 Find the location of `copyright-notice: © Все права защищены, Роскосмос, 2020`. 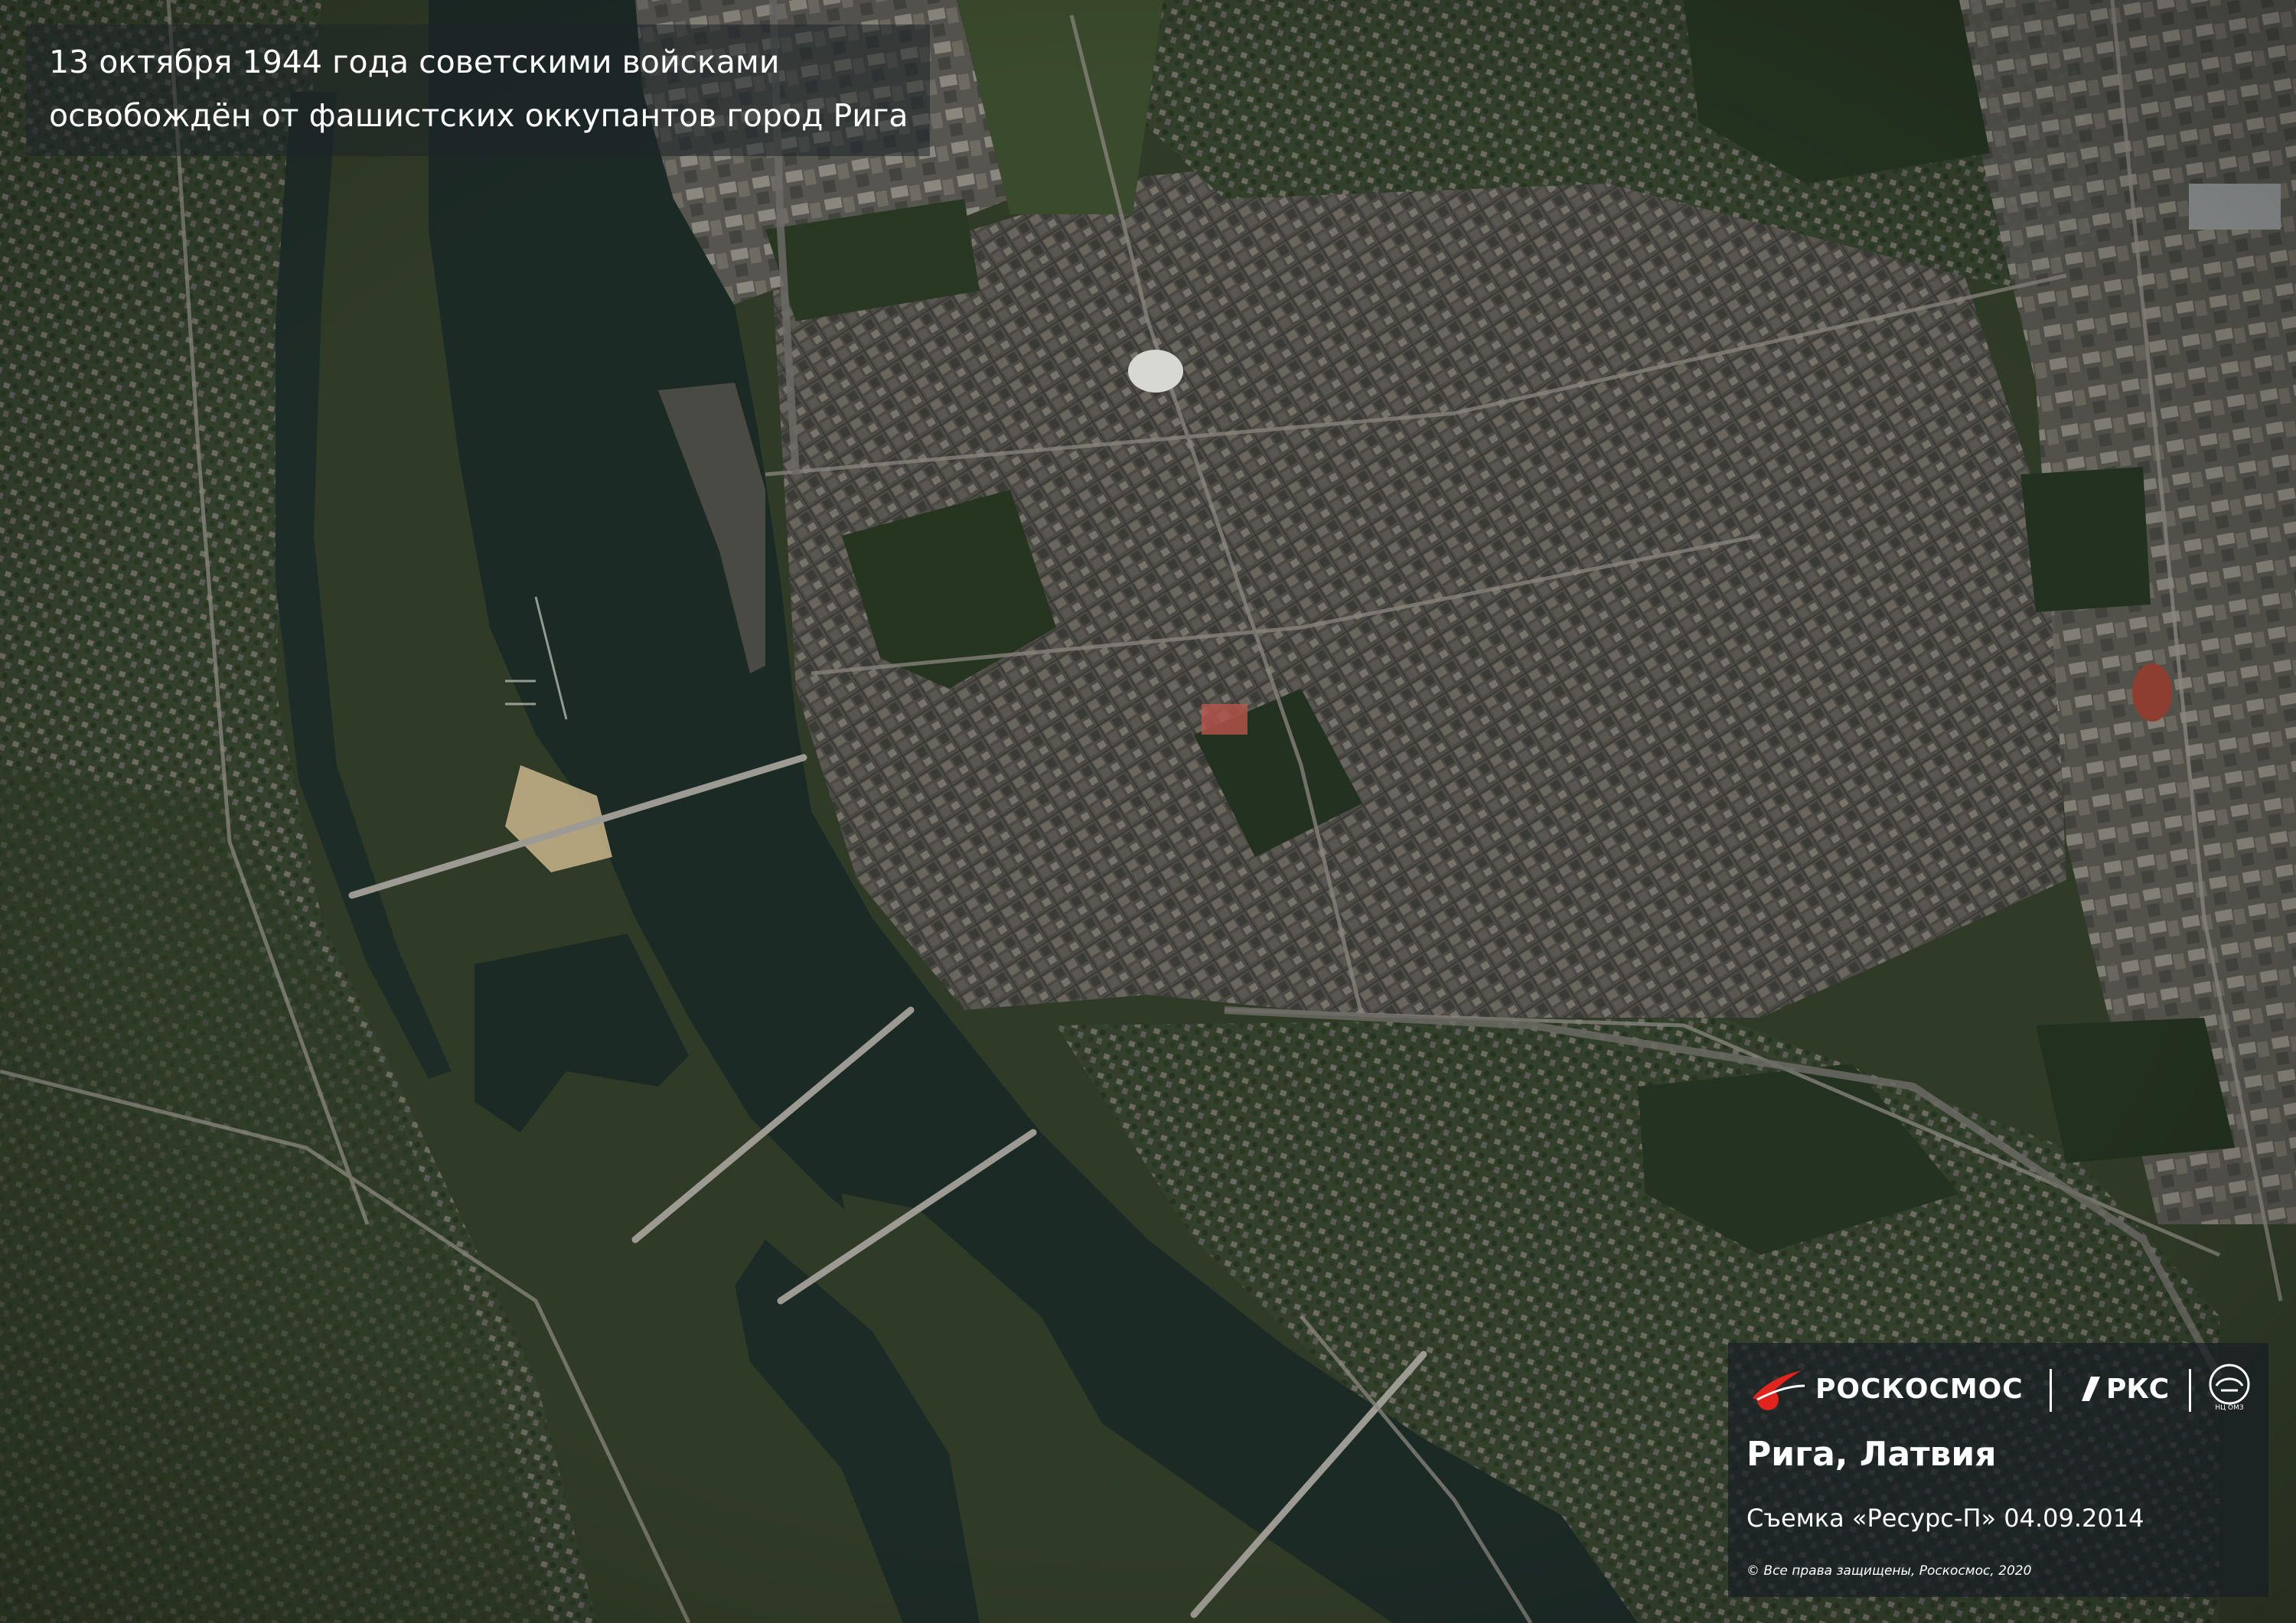

copyright-notice: © Все права защищены, Роскосмос, 2020 is located at coordinates (1889, 1571).